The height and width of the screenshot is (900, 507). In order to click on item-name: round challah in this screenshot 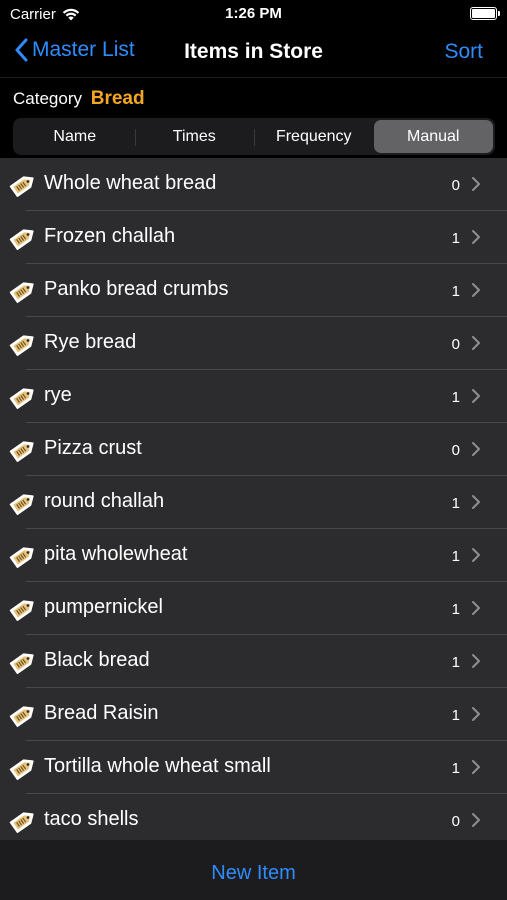, I will do `click(104, 501)`.